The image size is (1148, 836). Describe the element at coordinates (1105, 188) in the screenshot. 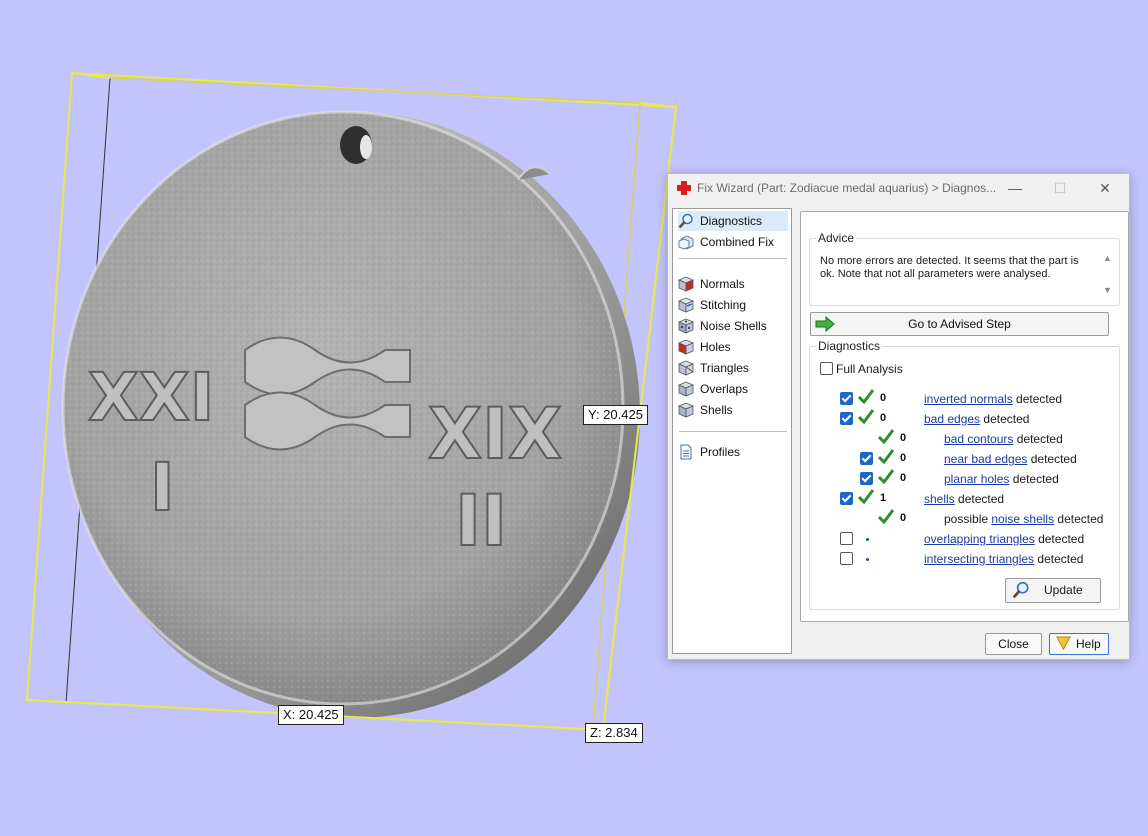

I see `close-window-button: ✕` at that location.